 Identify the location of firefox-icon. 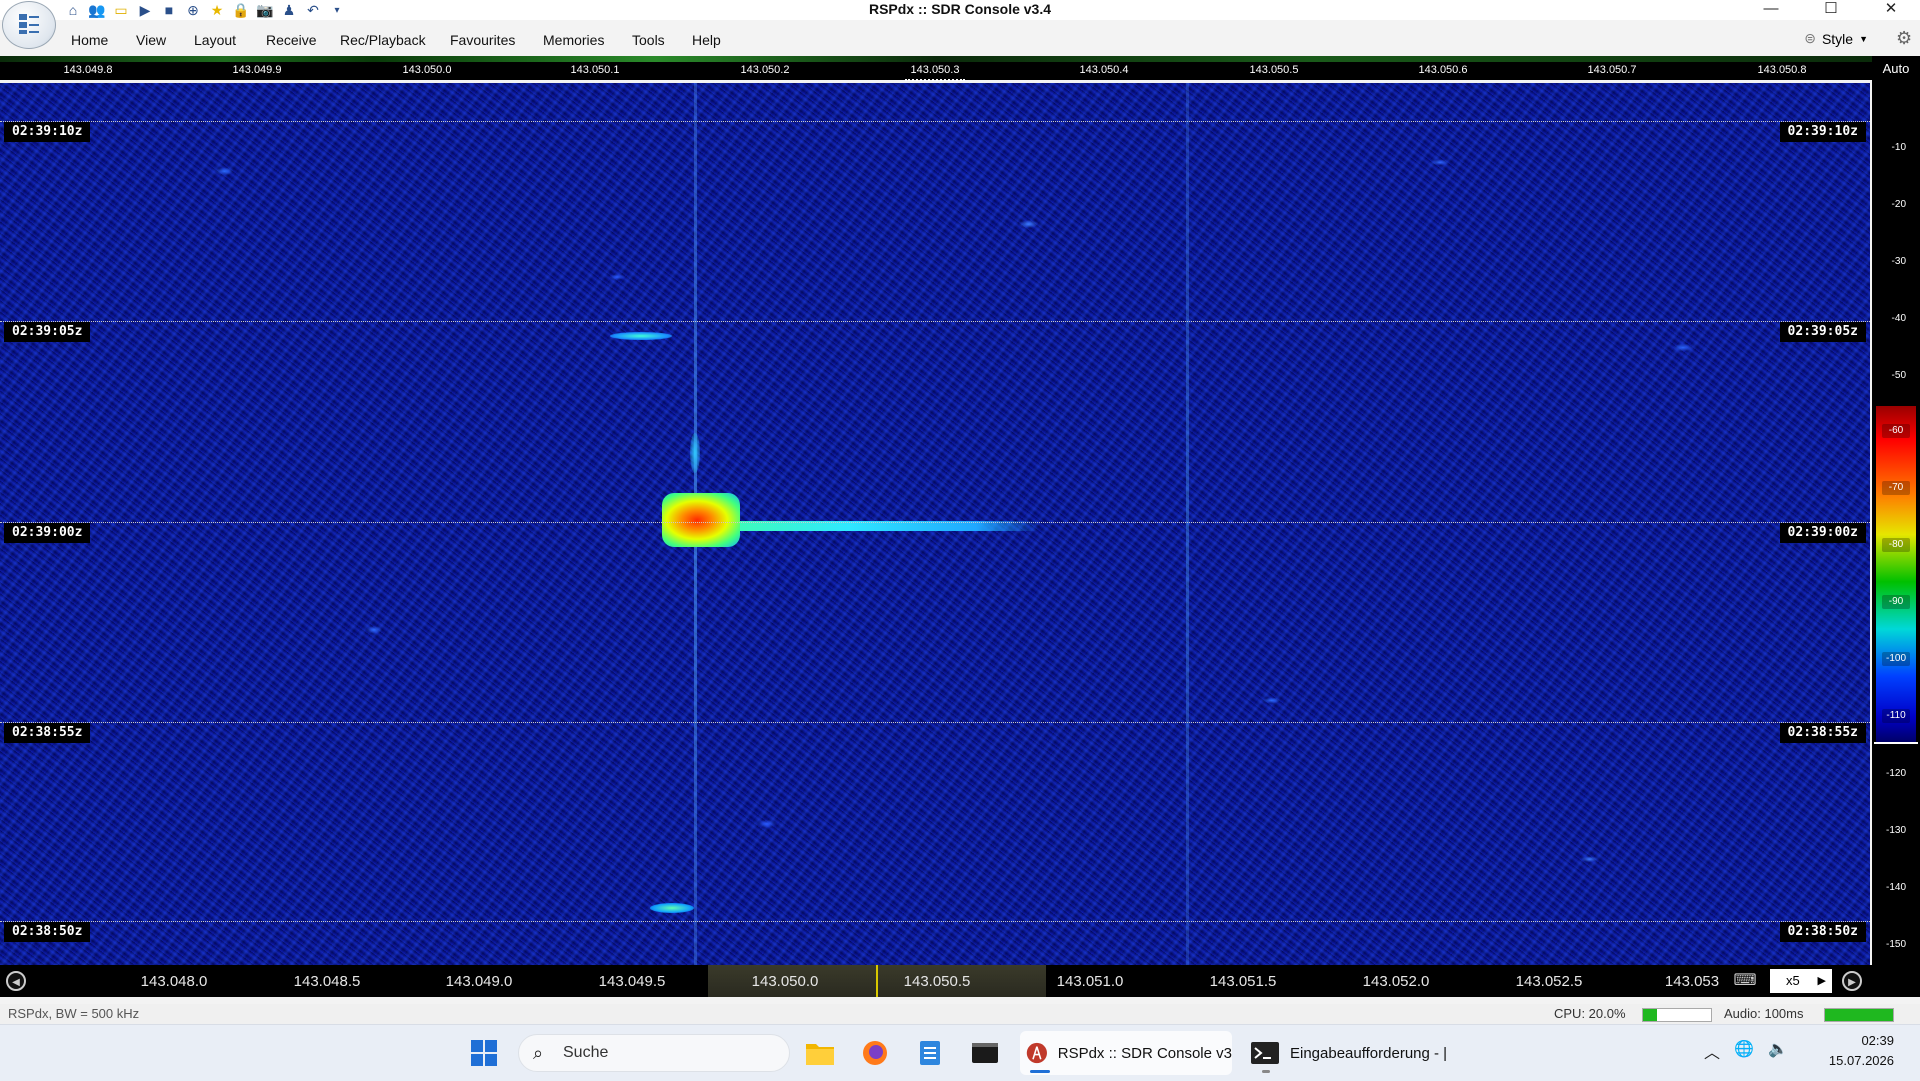
(875, 1053).